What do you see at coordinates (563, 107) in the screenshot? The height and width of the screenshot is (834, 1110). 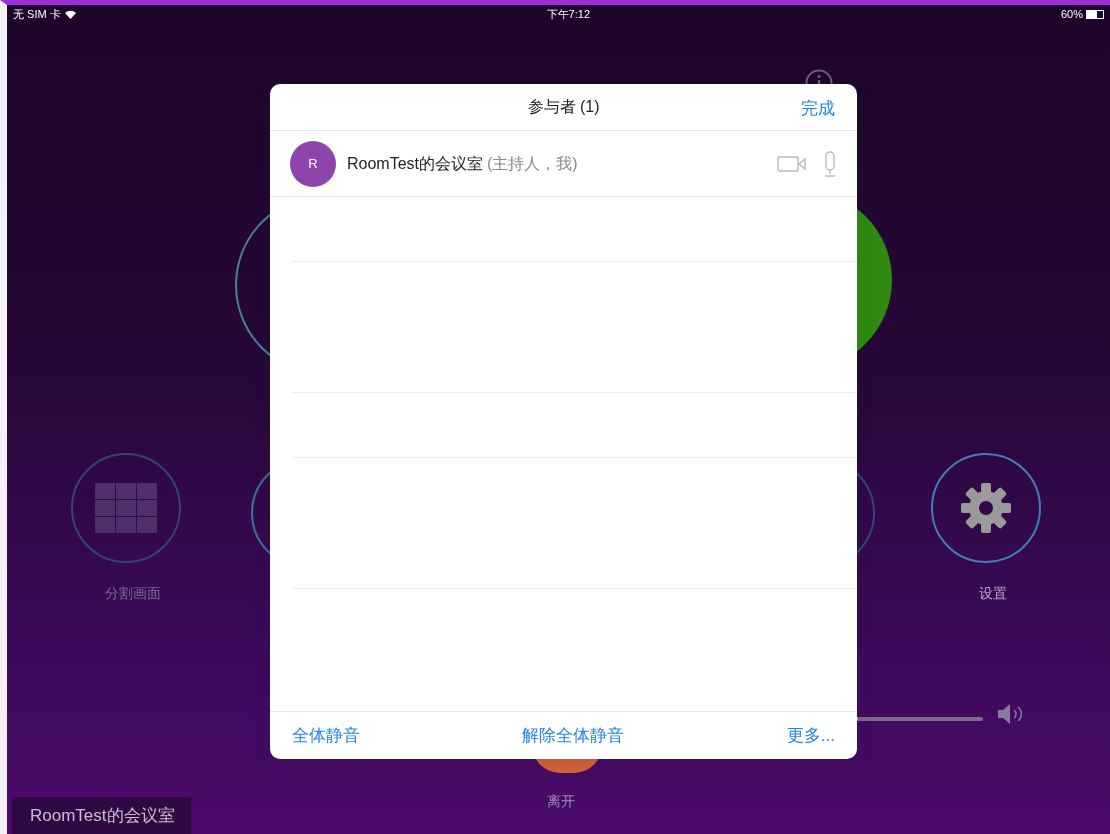 I see `dialog-title: 参与者 (1)` at bounding box center [563, 107].